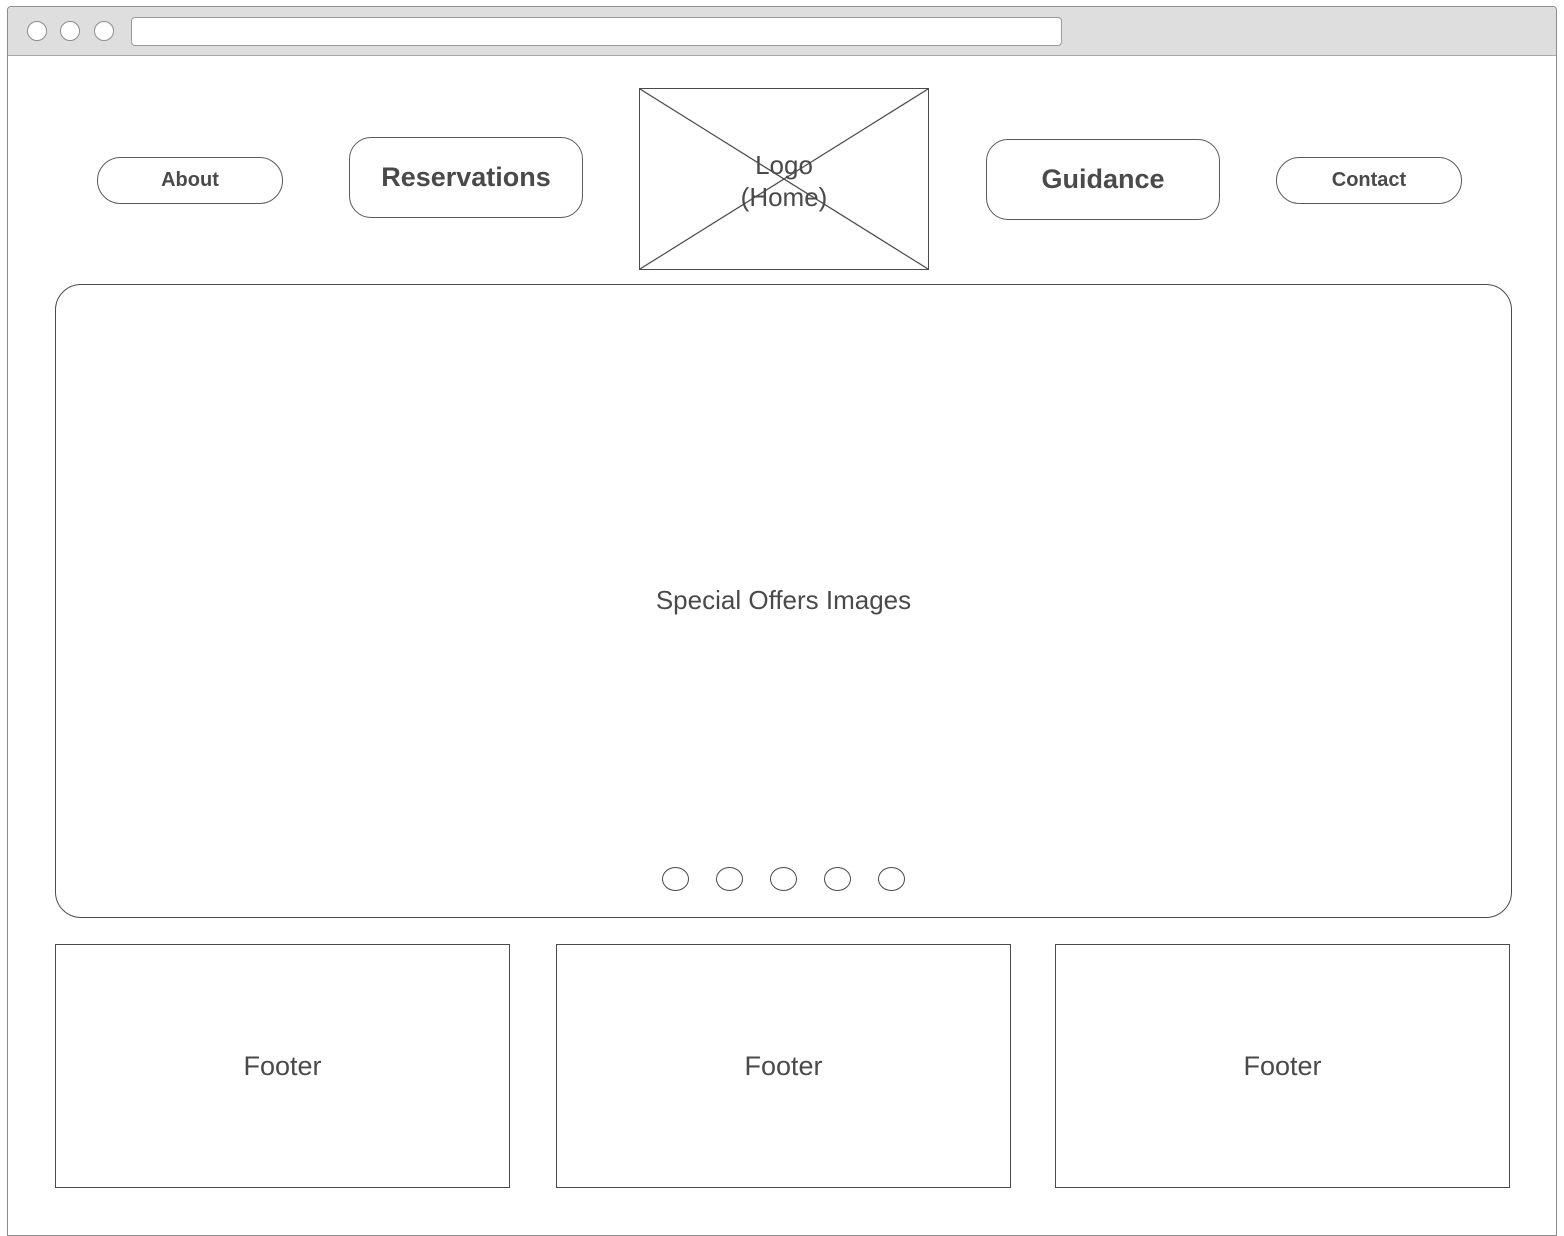  I want to click on minimize-window-button, so click(70, 31).